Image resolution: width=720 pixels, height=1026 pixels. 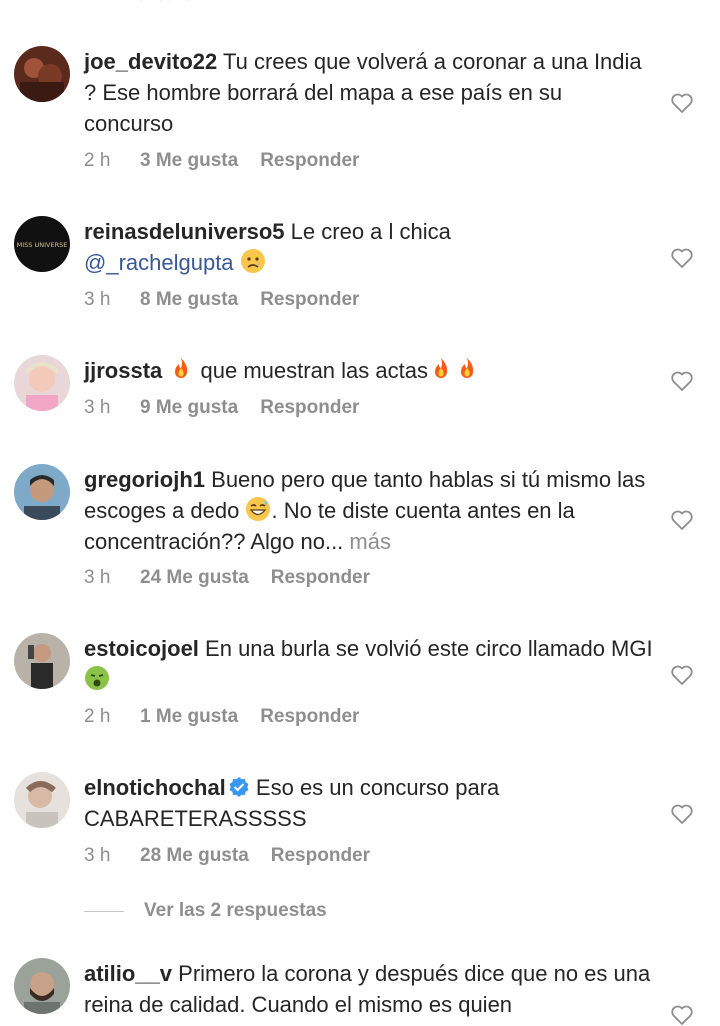 What do you see at coordinates (194, 856) in the screenshot?
I see `comment-likes: 28 Me gusta` at bounding box center [194, 856].